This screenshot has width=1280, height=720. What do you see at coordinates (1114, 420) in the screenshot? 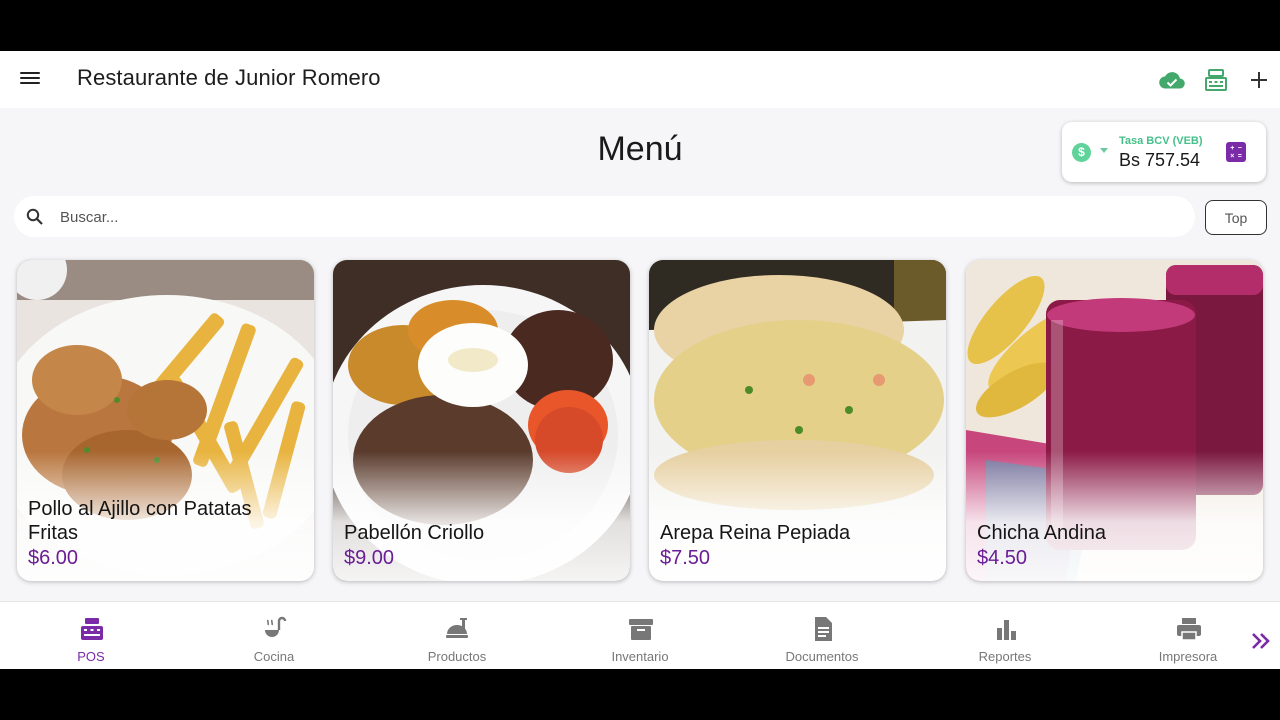
I see `product-card: Chicha Andina $4.50` at bounding box center [1114, 420].